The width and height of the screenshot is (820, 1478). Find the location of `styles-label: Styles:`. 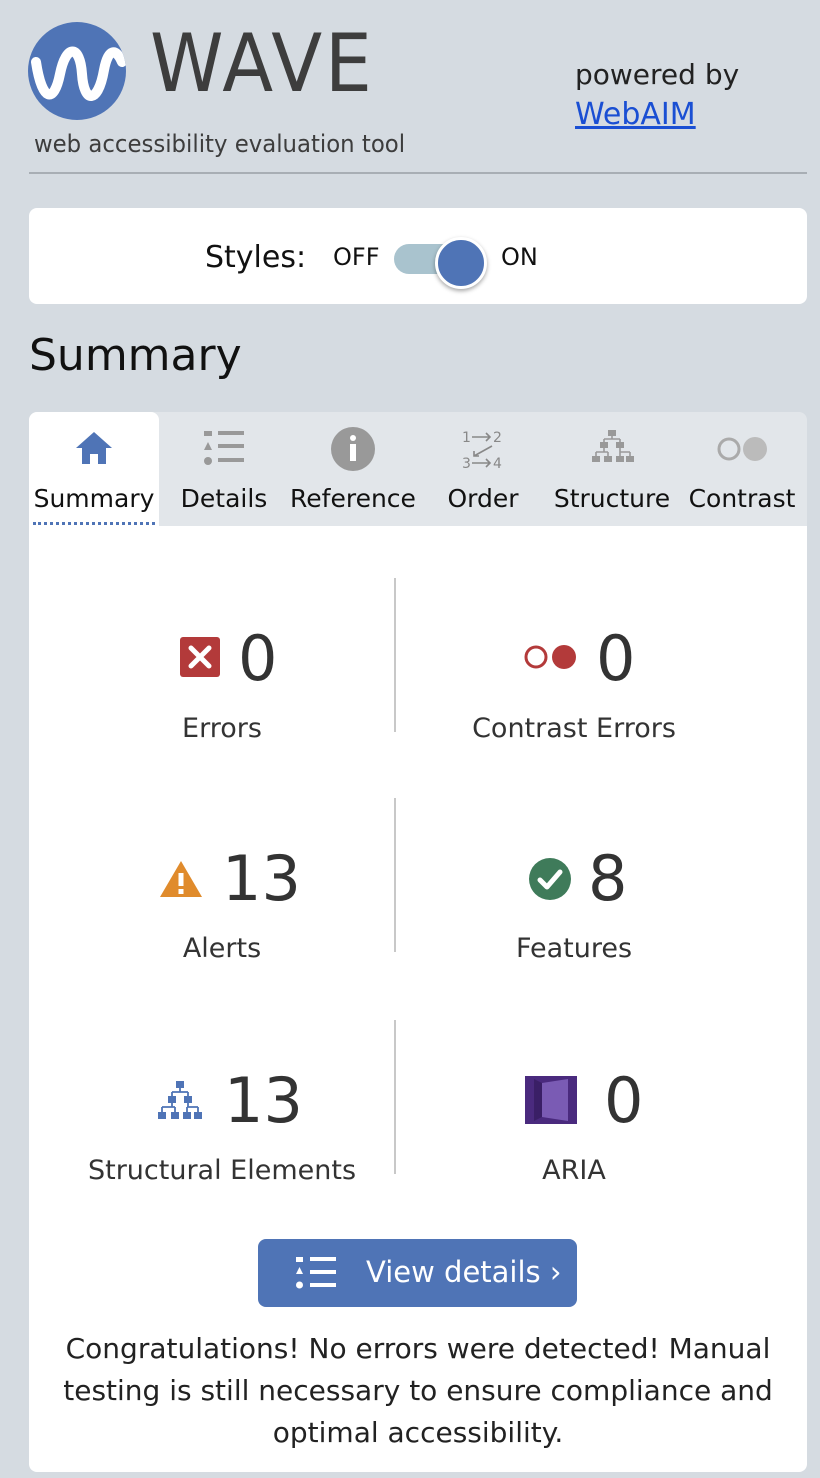

styles-label: Styles: is located at coordinates (256, 257).